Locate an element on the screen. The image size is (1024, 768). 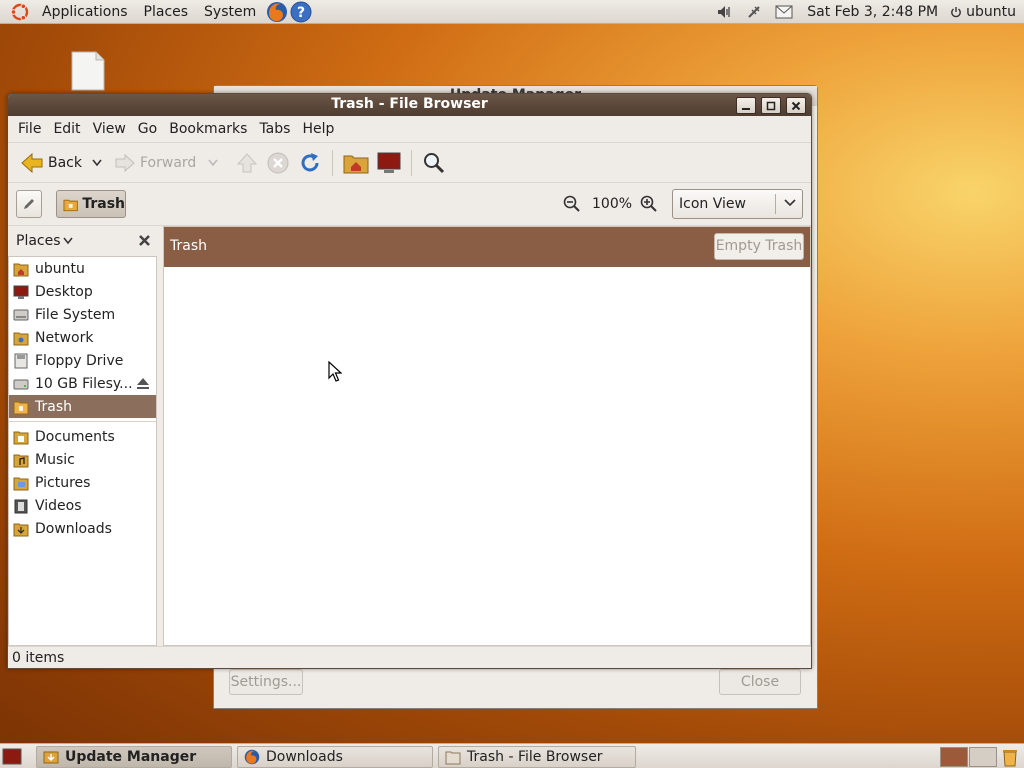
menu-help: Help is located at coordinates (318, 129).